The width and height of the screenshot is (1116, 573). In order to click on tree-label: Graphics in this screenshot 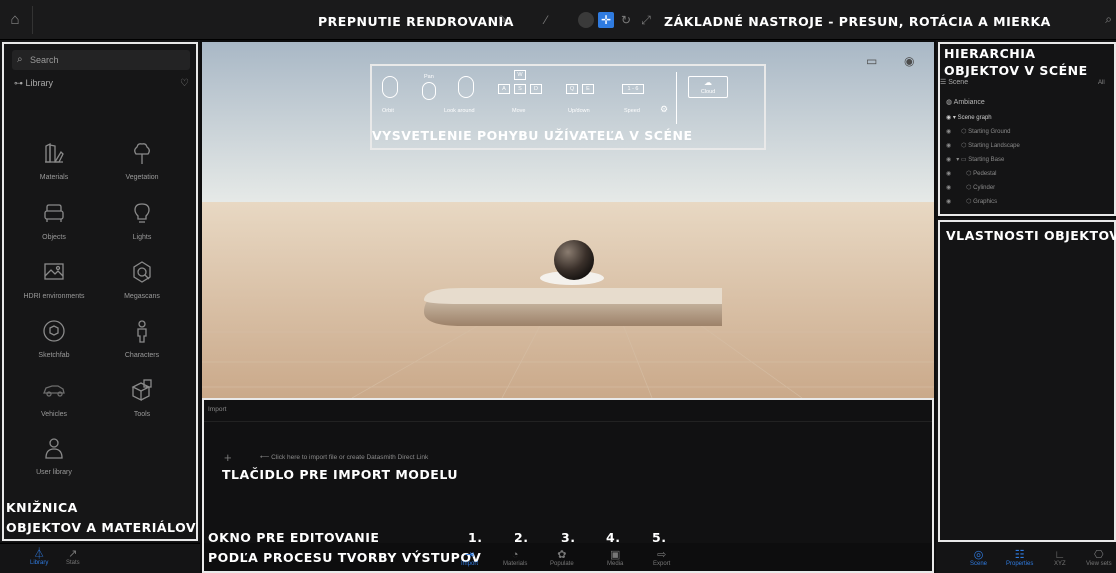, I will do `click(985, 202)`.